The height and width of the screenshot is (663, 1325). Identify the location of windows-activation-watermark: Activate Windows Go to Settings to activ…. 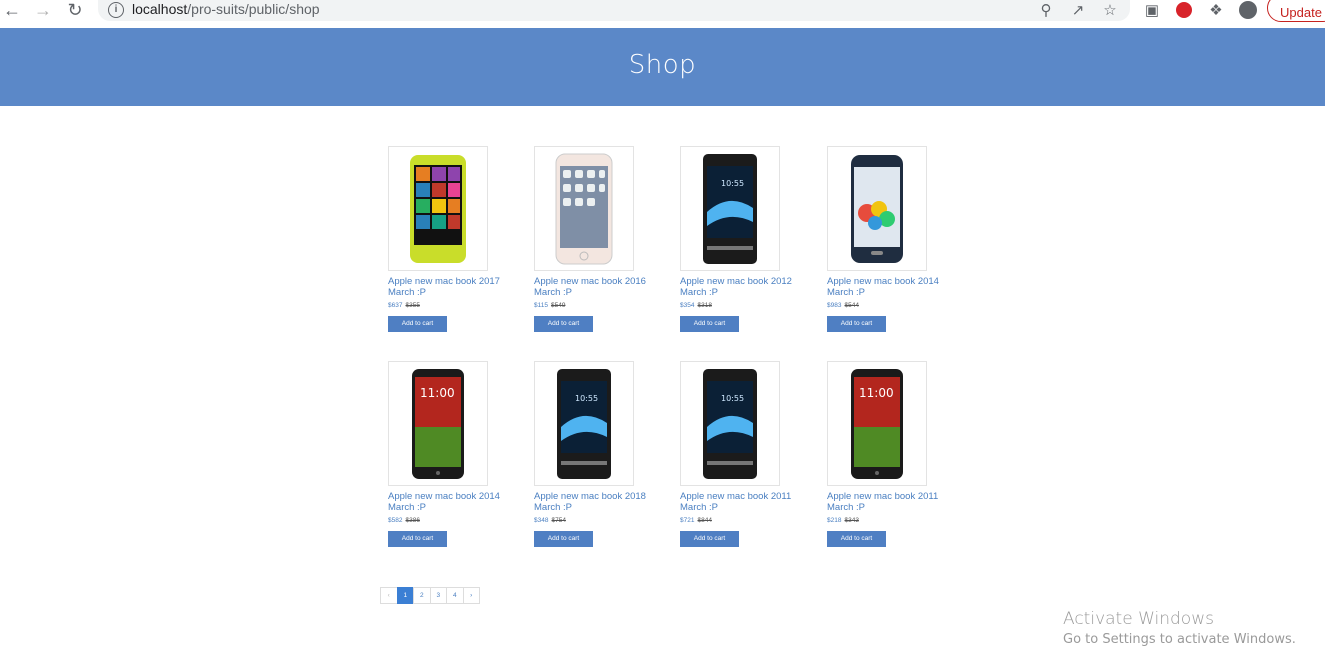
(1179, 628).